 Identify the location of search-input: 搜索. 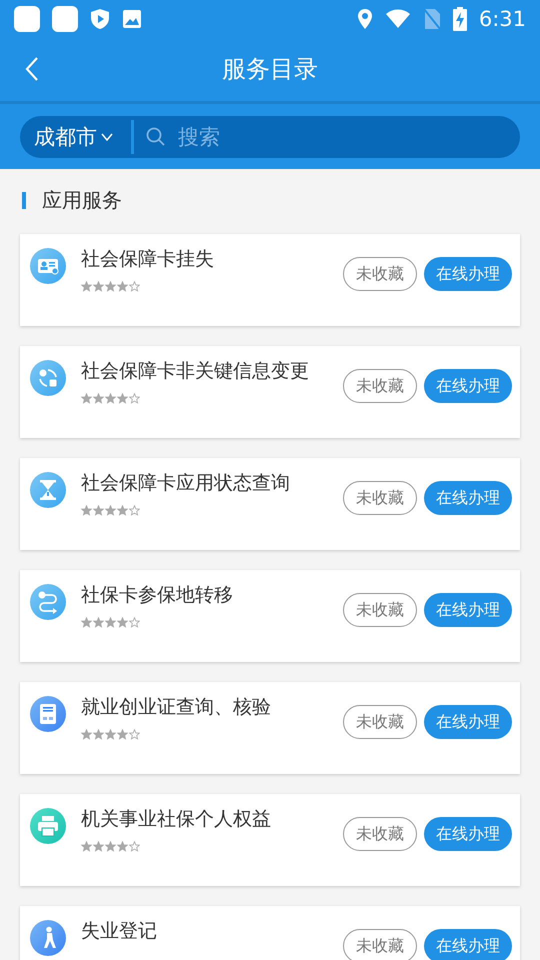
(348, 137).